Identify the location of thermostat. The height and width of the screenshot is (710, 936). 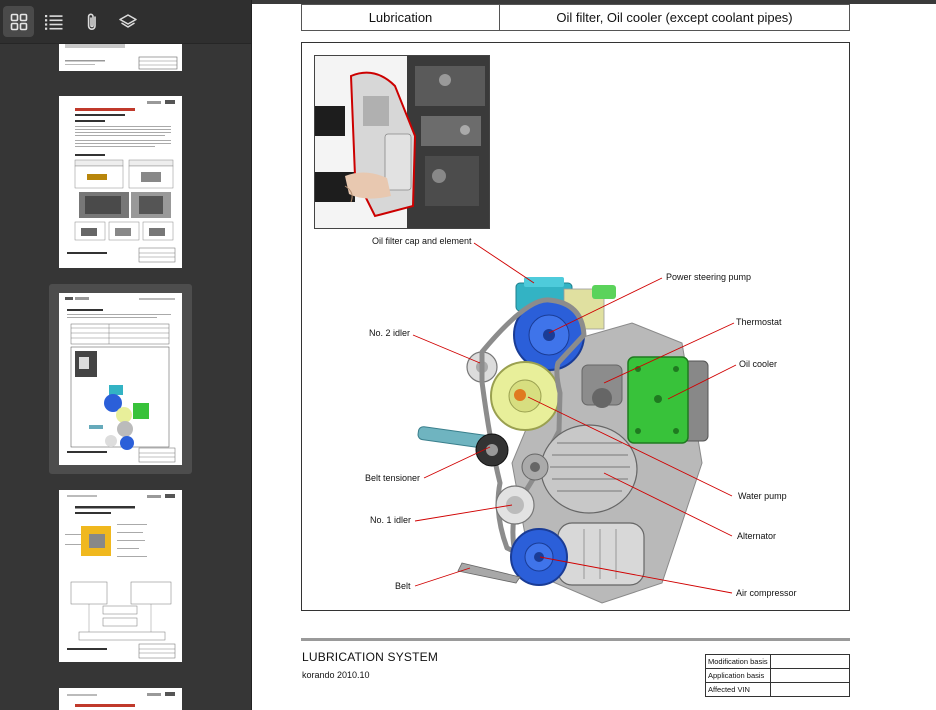
(602, 386).